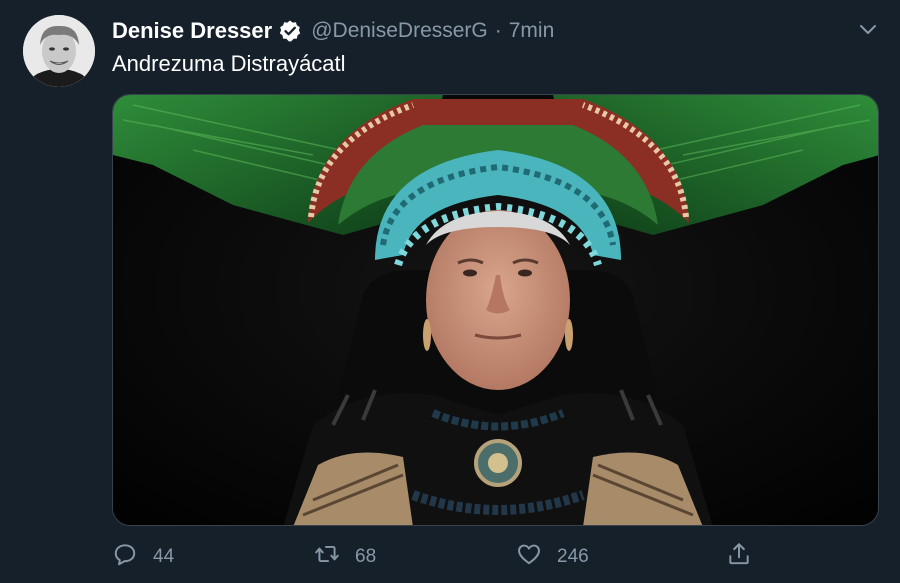 This screenshot has height=583, width=900. I want to click on tweet-text: Andrezuma Distrayácatl, so click(229, 63).